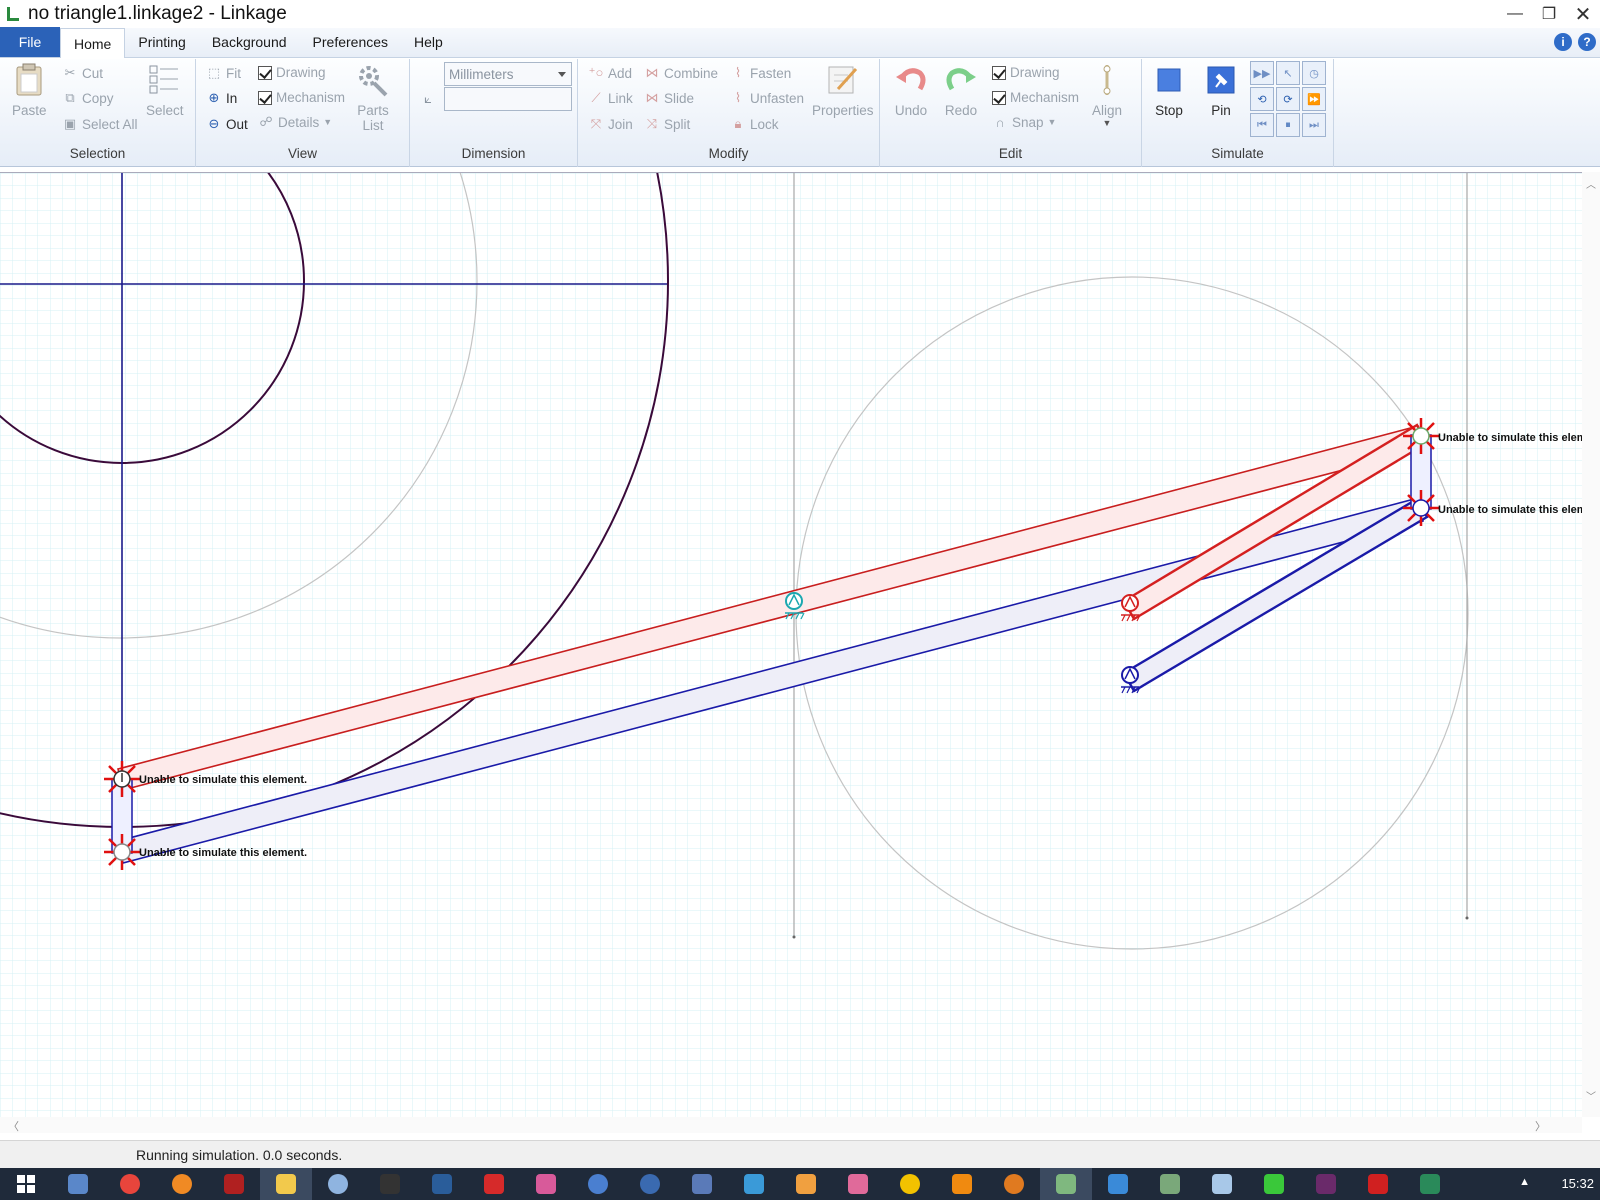  What do you see at coordinates (93, 43) in the screenshot?
I see `tab-home: Home` at bounding box center [93, 43].